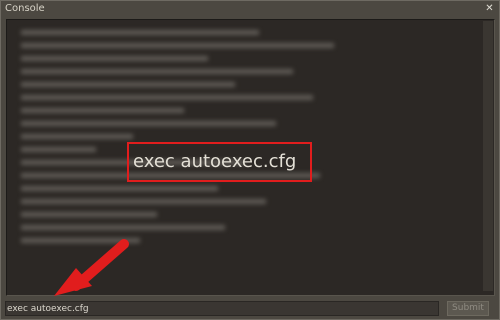 The image size is (500, 320). I want to click on red-arrow-icon, so click(91, 267).